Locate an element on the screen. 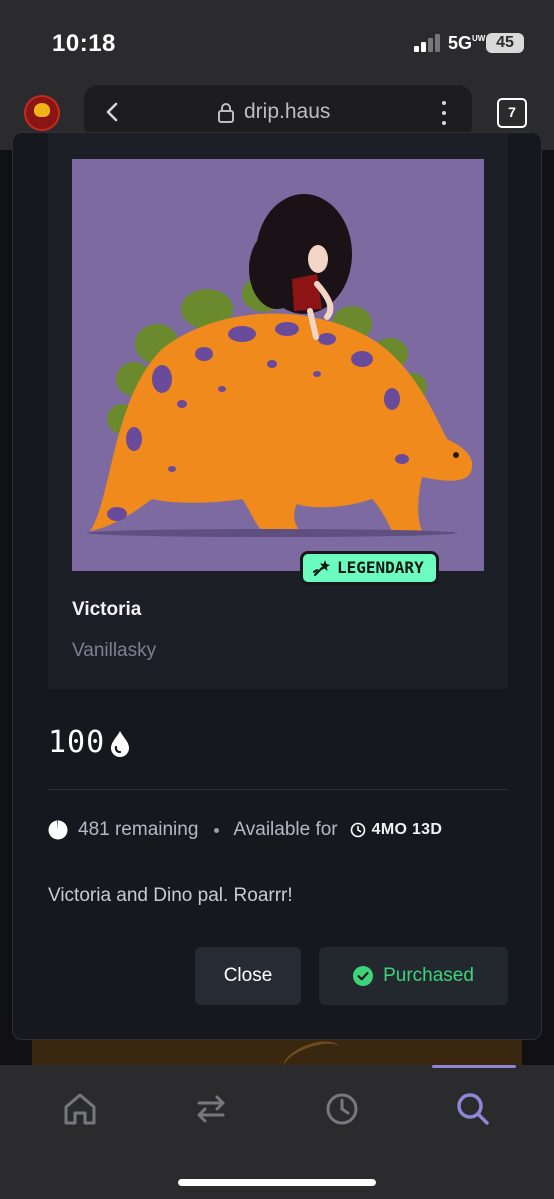  remaining-count: 481 remaining is located at coordinates (138, 829).